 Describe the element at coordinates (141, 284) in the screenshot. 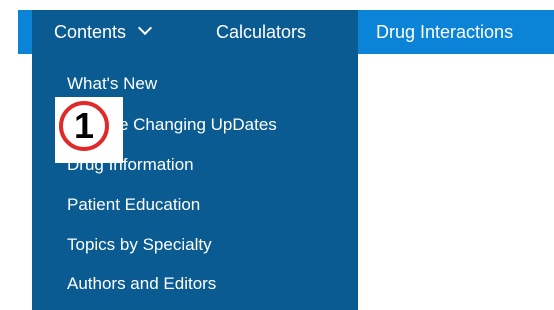

I see `menu-item-authors-and-editors: Authors and Editors` at that location.